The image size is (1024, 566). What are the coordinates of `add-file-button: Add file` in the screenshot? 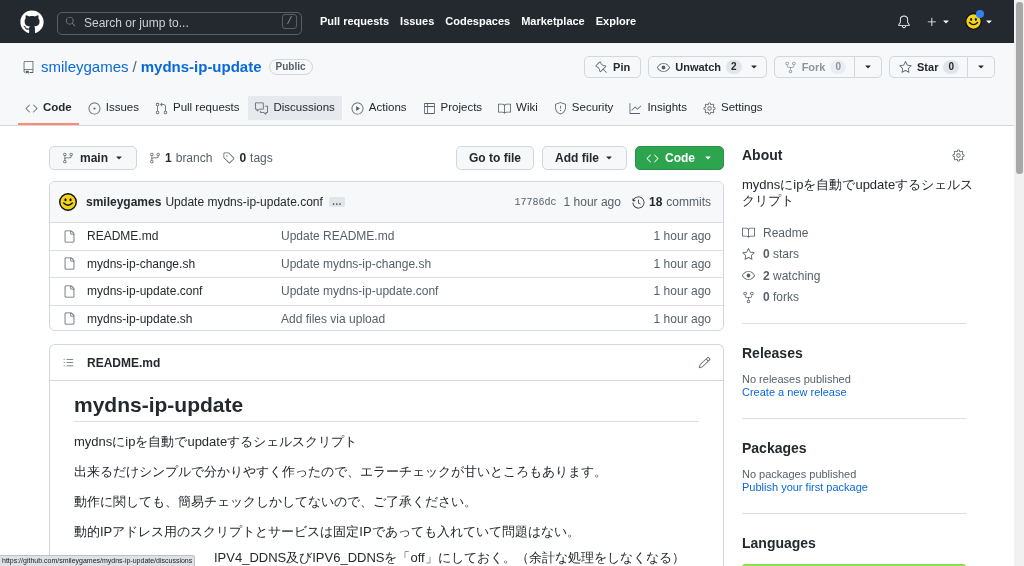 It's located at (584, 158).